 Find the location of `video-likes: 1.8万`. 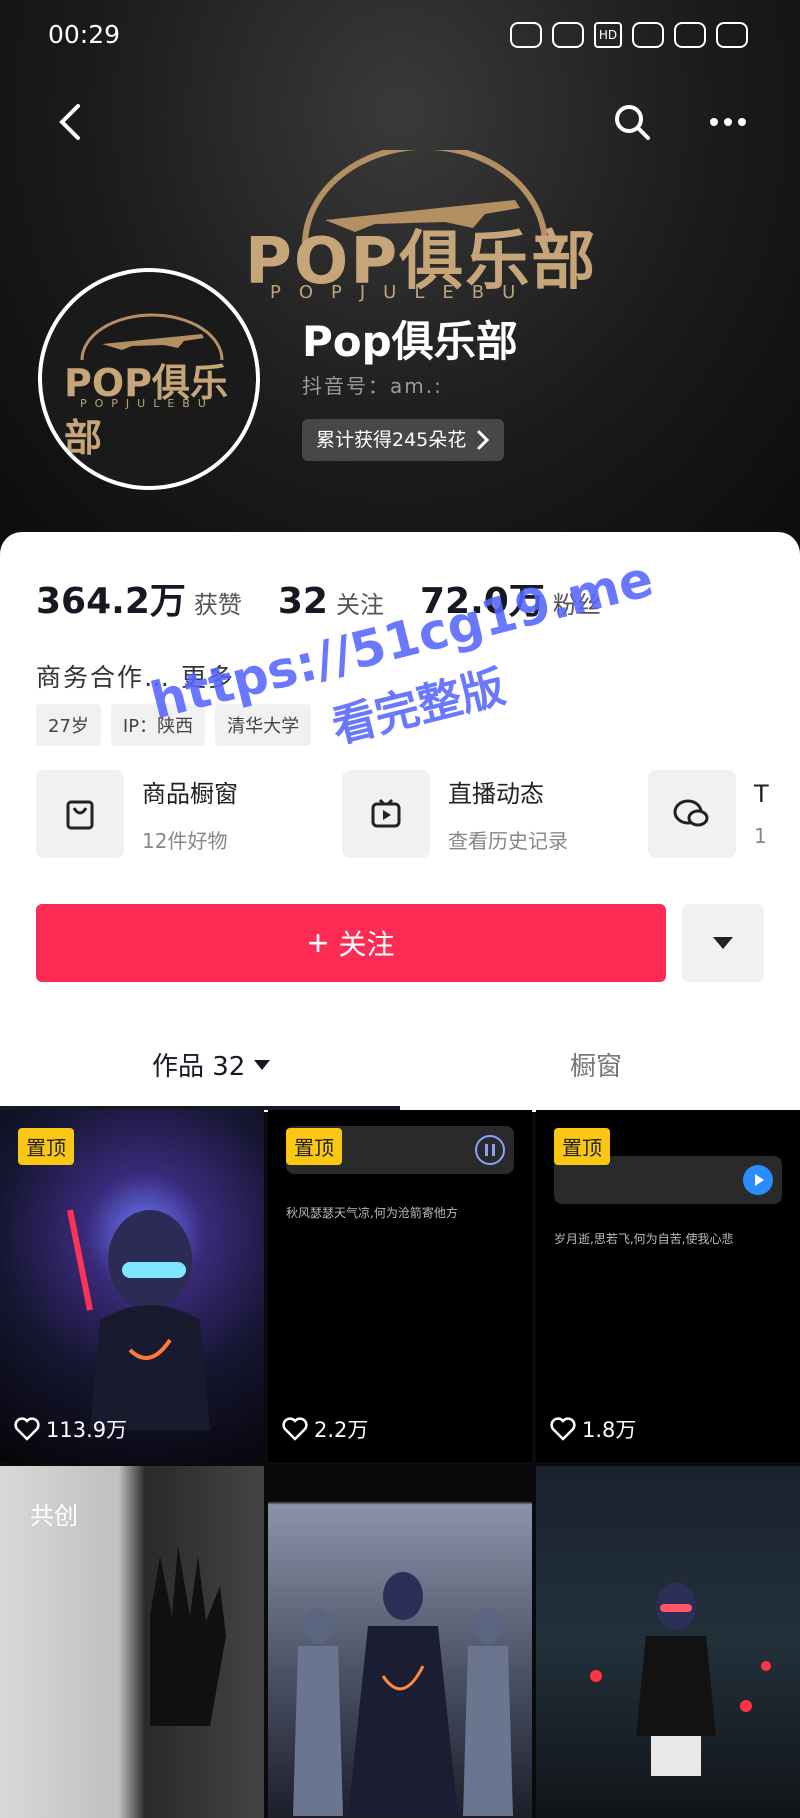

video-likes: 1.8万 is located at coordinates (593, 1429).